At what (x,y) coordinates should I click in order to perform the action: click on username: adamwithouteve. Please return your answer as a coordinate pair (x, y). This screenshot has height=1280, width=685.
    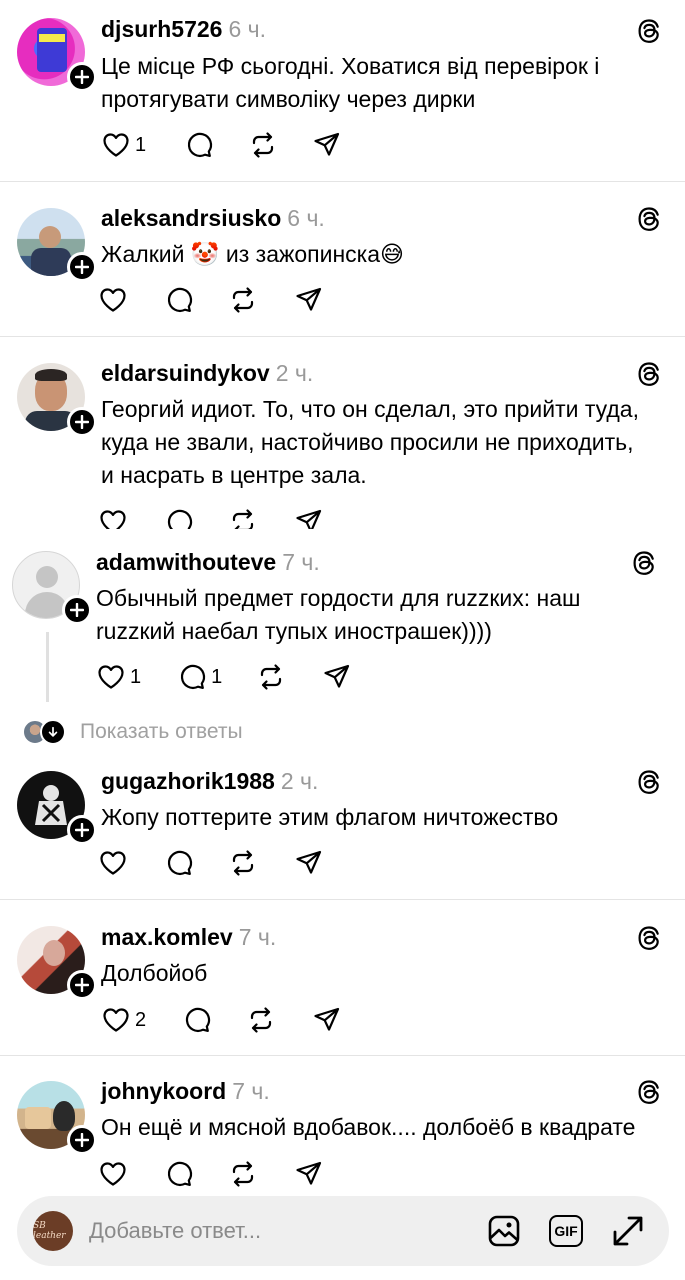
    Looking at the image, I should click on (186, 562).